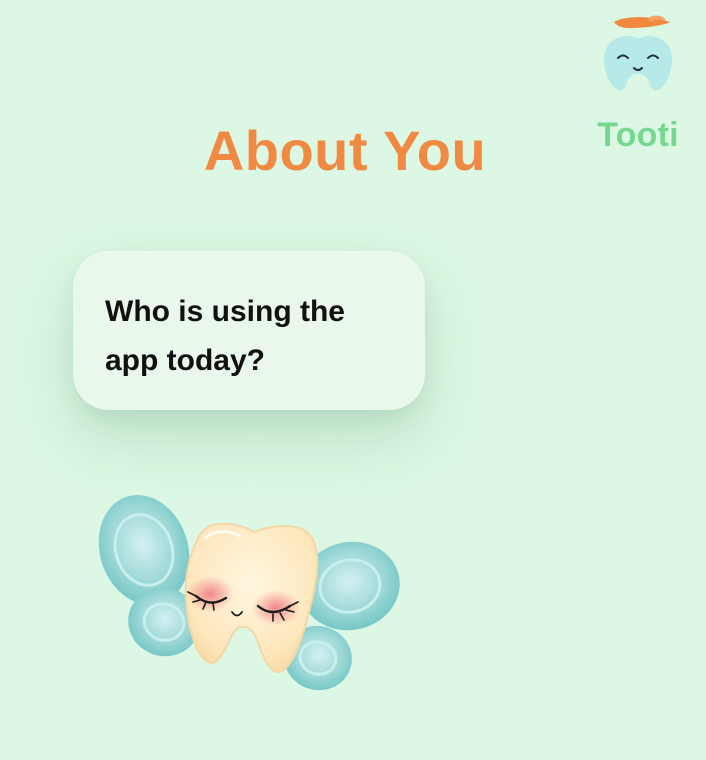 Image resolution: width=706 pixels, height=760 pixels. Describe the element at coordinates (345, 150) in the screenshot. I see `page-title: About You` at that location.